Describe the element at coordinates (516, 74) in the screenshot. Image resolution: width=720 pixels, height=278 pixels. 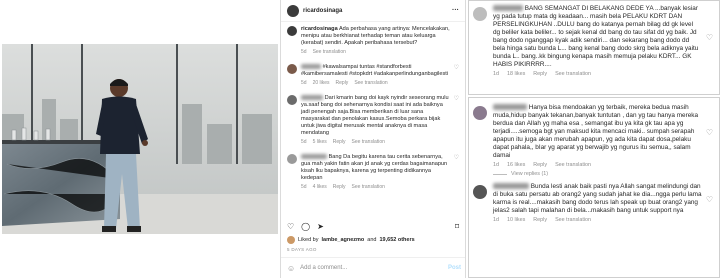
I see `comment-likes: 18 likes` at that location.